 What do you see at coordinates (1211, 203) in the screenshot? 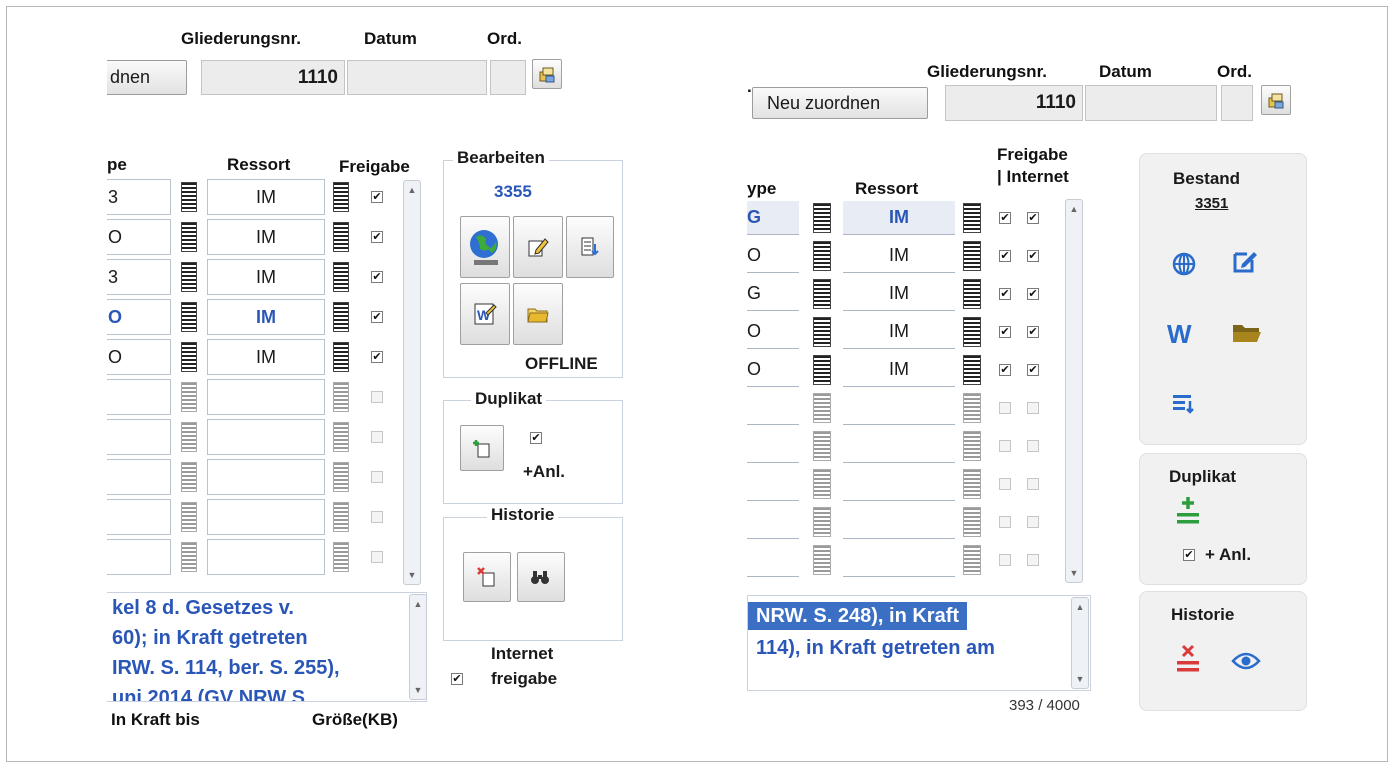
I see `bestand-count-link: 3351` at bounding box center [1211, 203].